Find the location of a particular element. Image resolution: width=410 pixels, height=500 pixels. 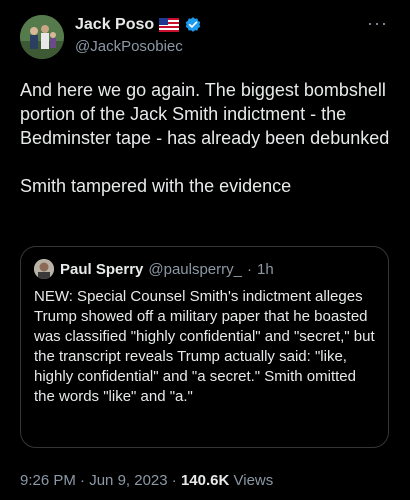

author-name-row: Jack Poso is located at coordinates (138, 25).